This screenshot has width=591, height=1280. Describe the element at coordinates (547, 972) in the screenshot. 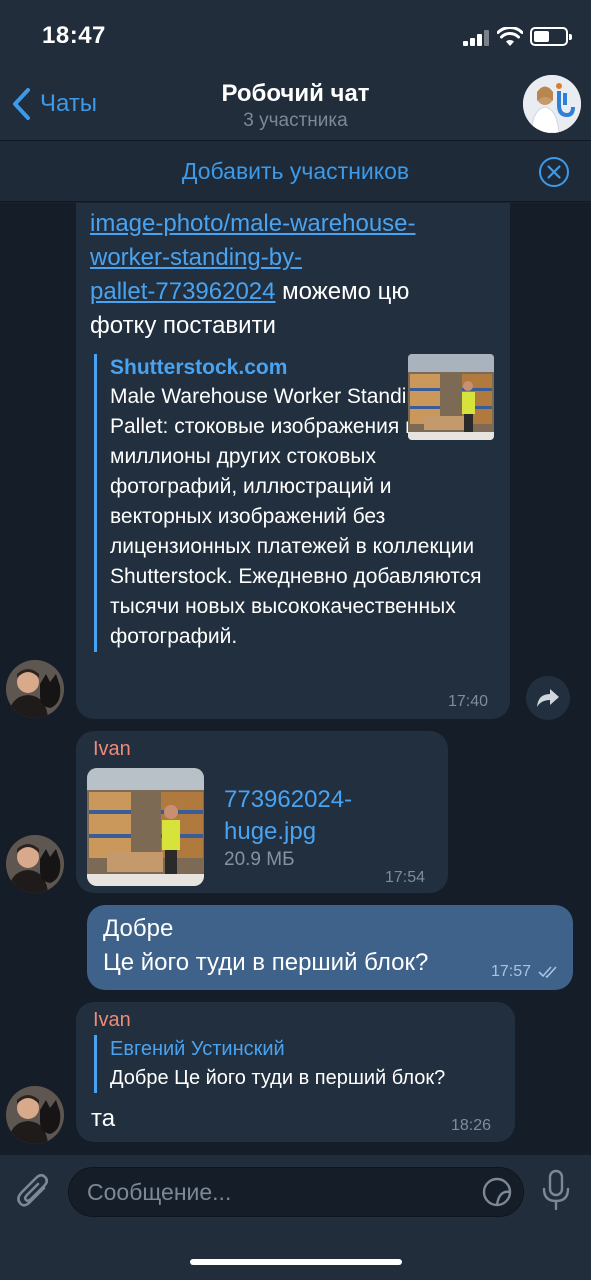

I see `double-check-icon` at that location.